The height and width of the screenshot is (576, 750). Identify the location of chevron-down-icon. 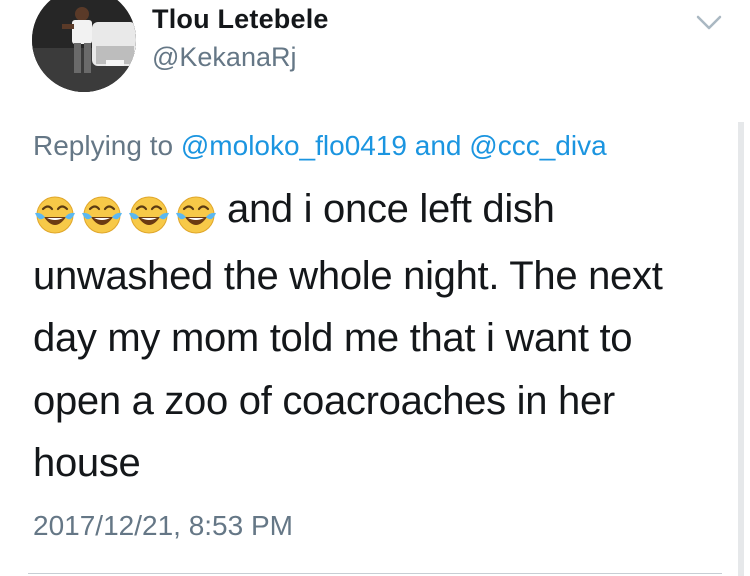
(709, 22).